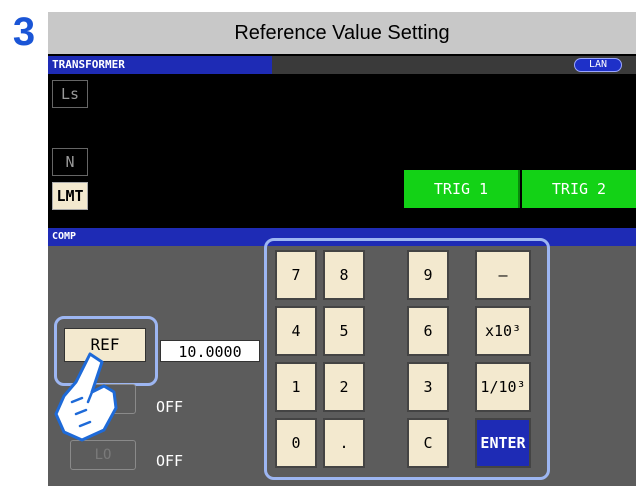  What do you see at coordinates (503, 387) in the screenshot?
I see `key-exp-down: 1/10³` at bounding box center [503, 387].